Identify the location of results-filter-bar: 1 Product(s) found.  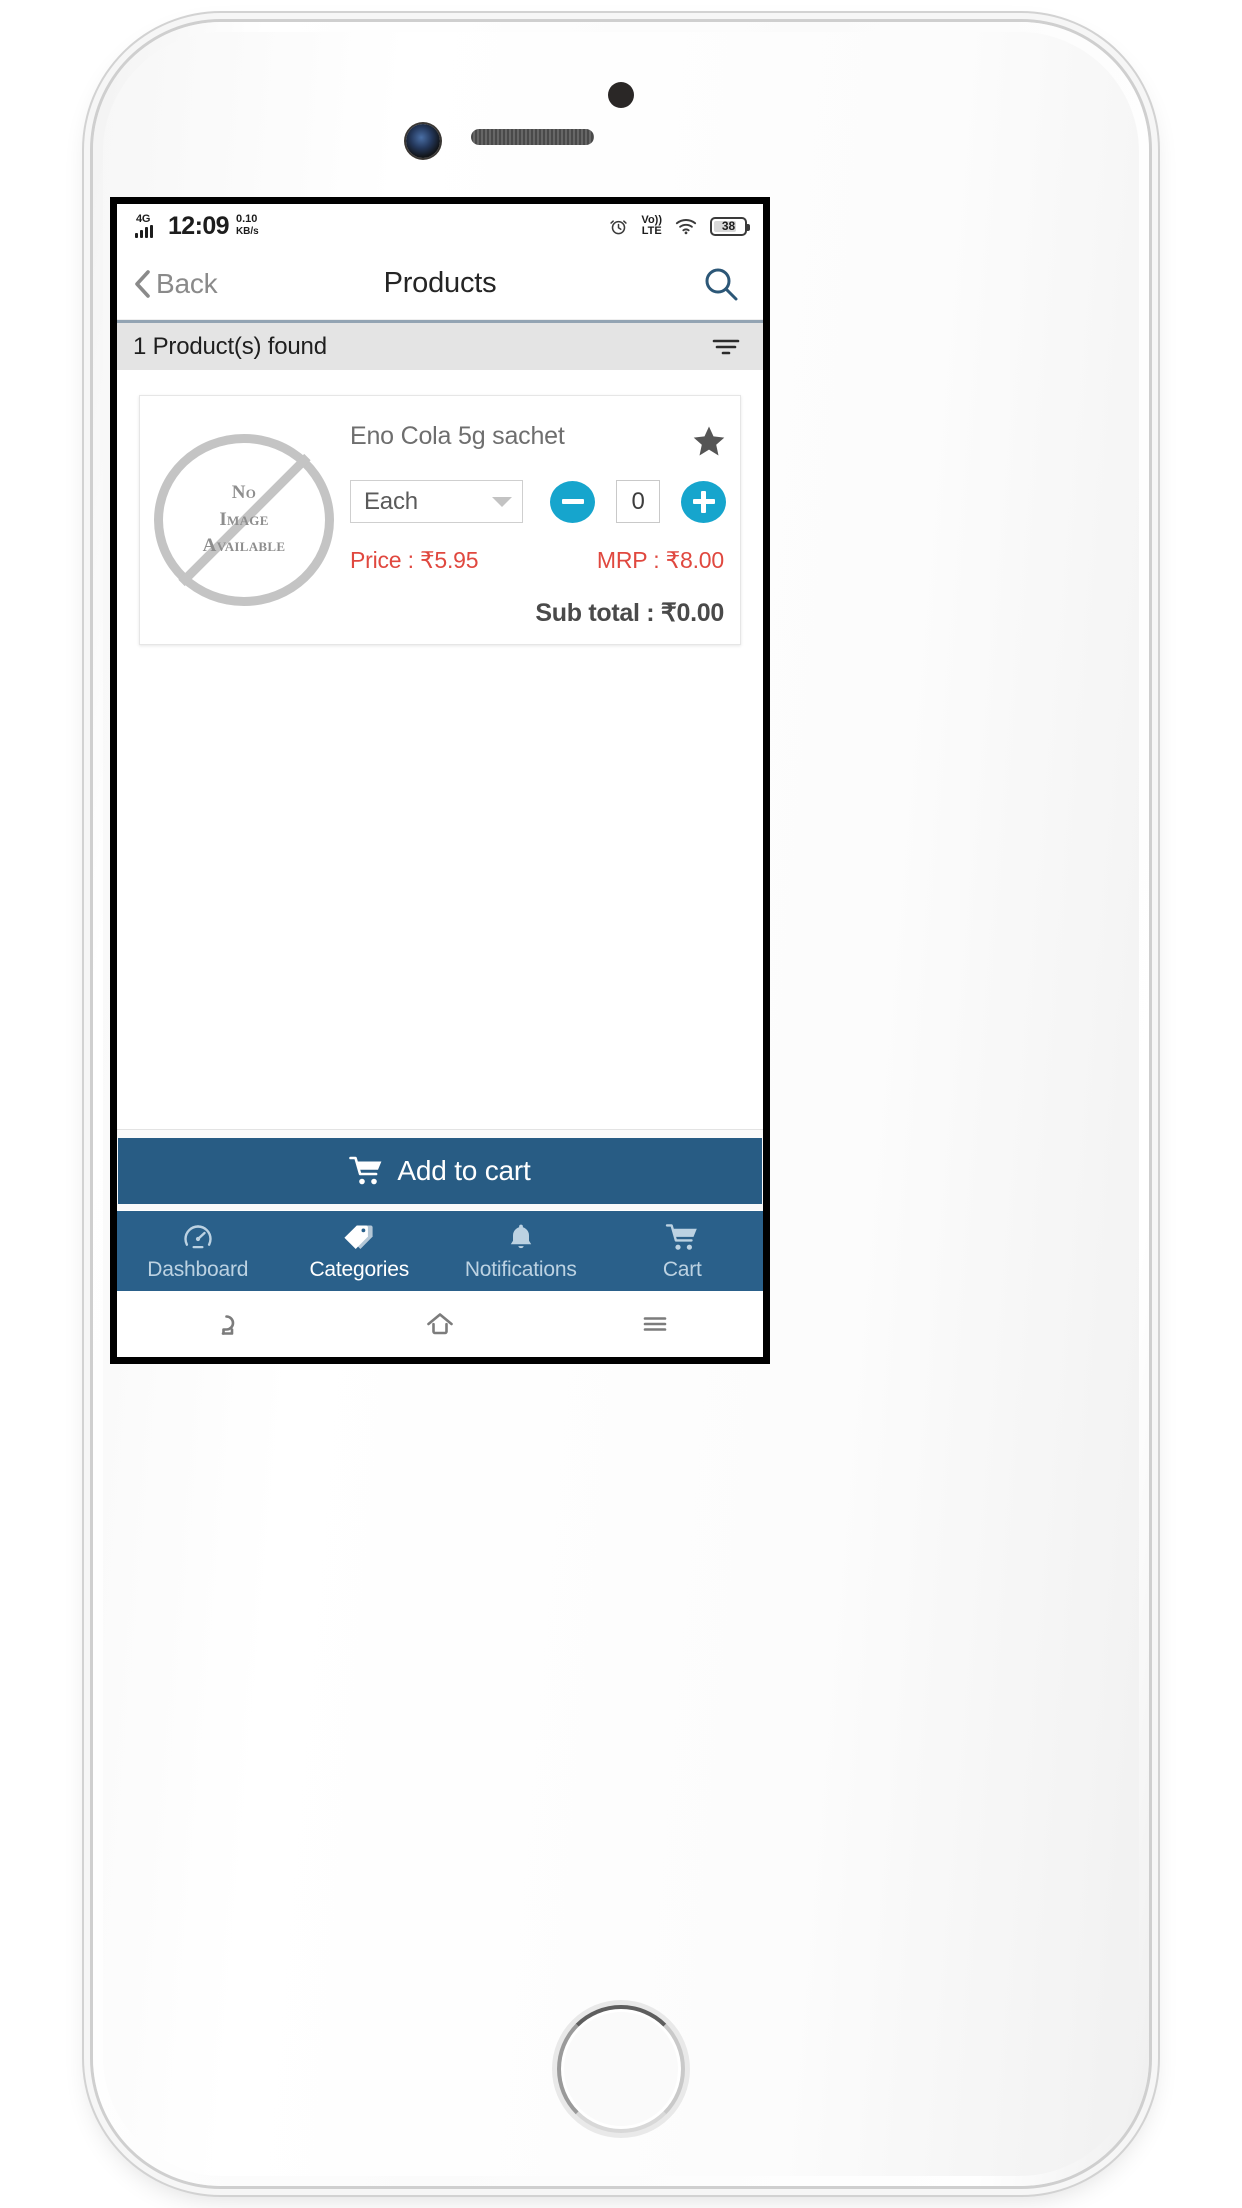
(440, 345).